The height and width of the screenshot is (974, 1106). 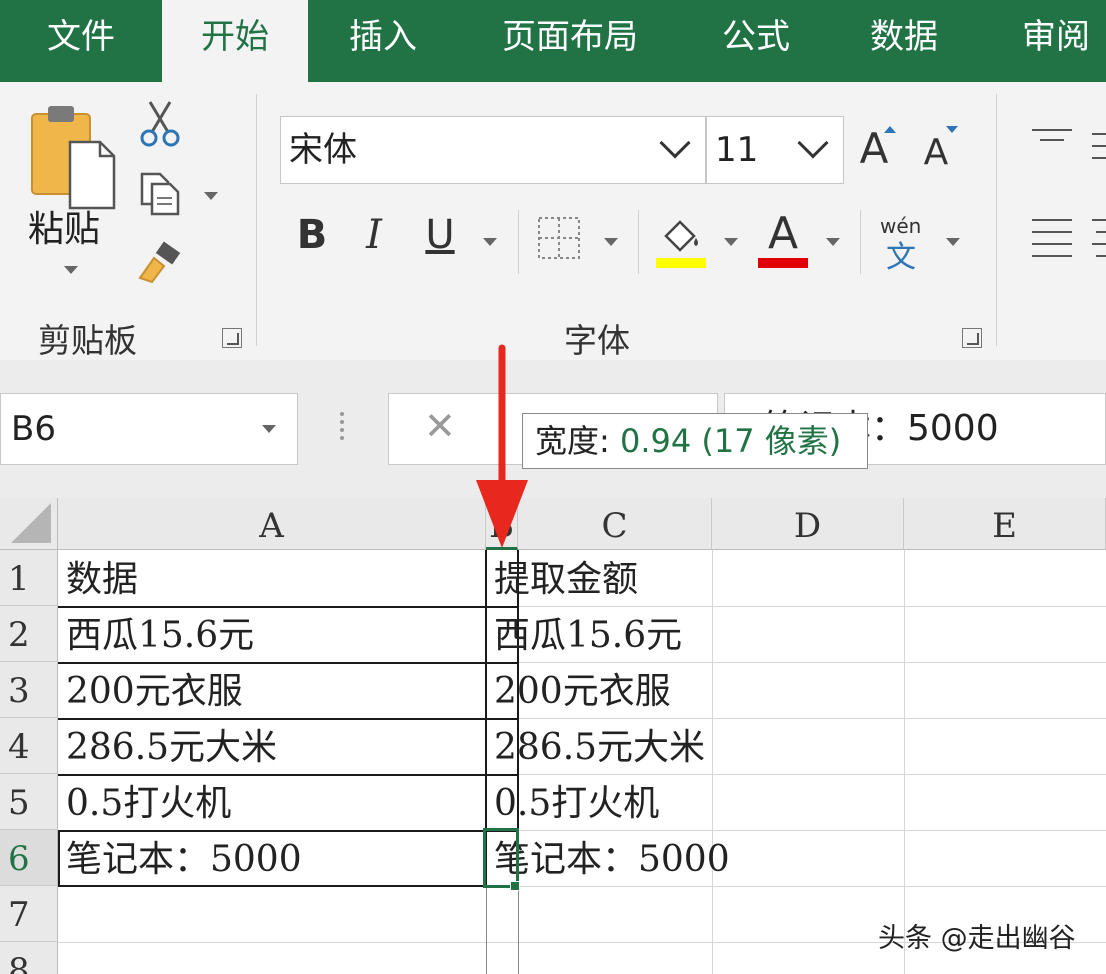 I want to click on font-launcher-icon, so click(x=972, y=338).